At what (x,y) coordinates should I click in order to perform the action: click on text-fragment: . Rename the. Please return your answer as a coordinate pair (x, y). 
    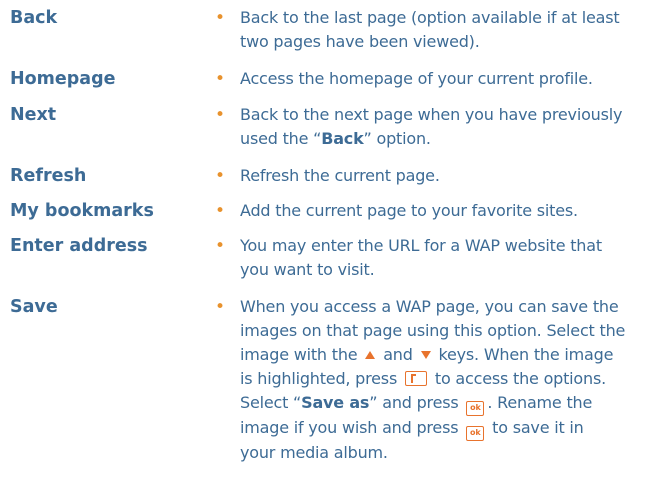
    Looking at the image, I should click on (540, 402).